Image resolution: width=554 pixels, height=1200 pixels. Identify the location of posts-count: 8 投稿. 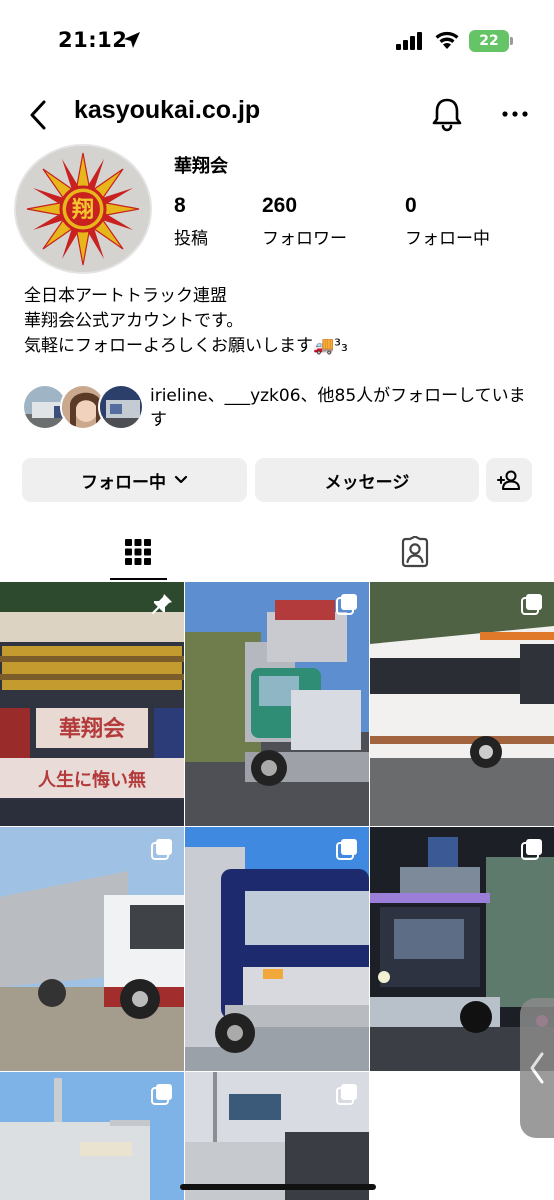
(191, 221).